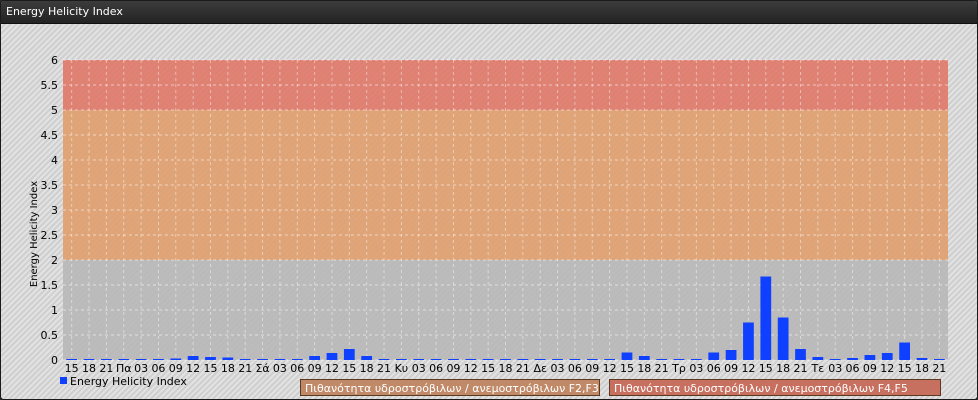  Describe the element at coordinates (63, 380) in the screenshot. I see `series-swatch` at that location.